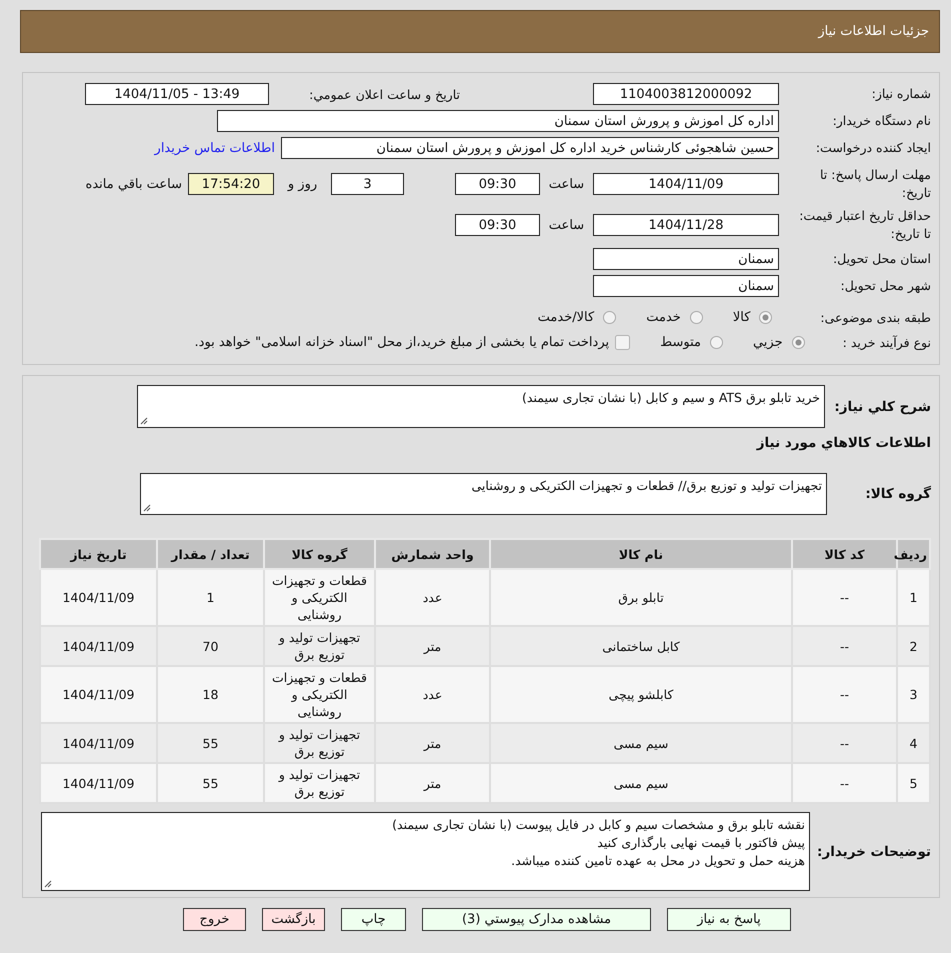 The width and height of the screenshot is (951, 953). Describe the element at coordinates (913, 646) in the screenshot. I see `table-cell: 2` at that location.